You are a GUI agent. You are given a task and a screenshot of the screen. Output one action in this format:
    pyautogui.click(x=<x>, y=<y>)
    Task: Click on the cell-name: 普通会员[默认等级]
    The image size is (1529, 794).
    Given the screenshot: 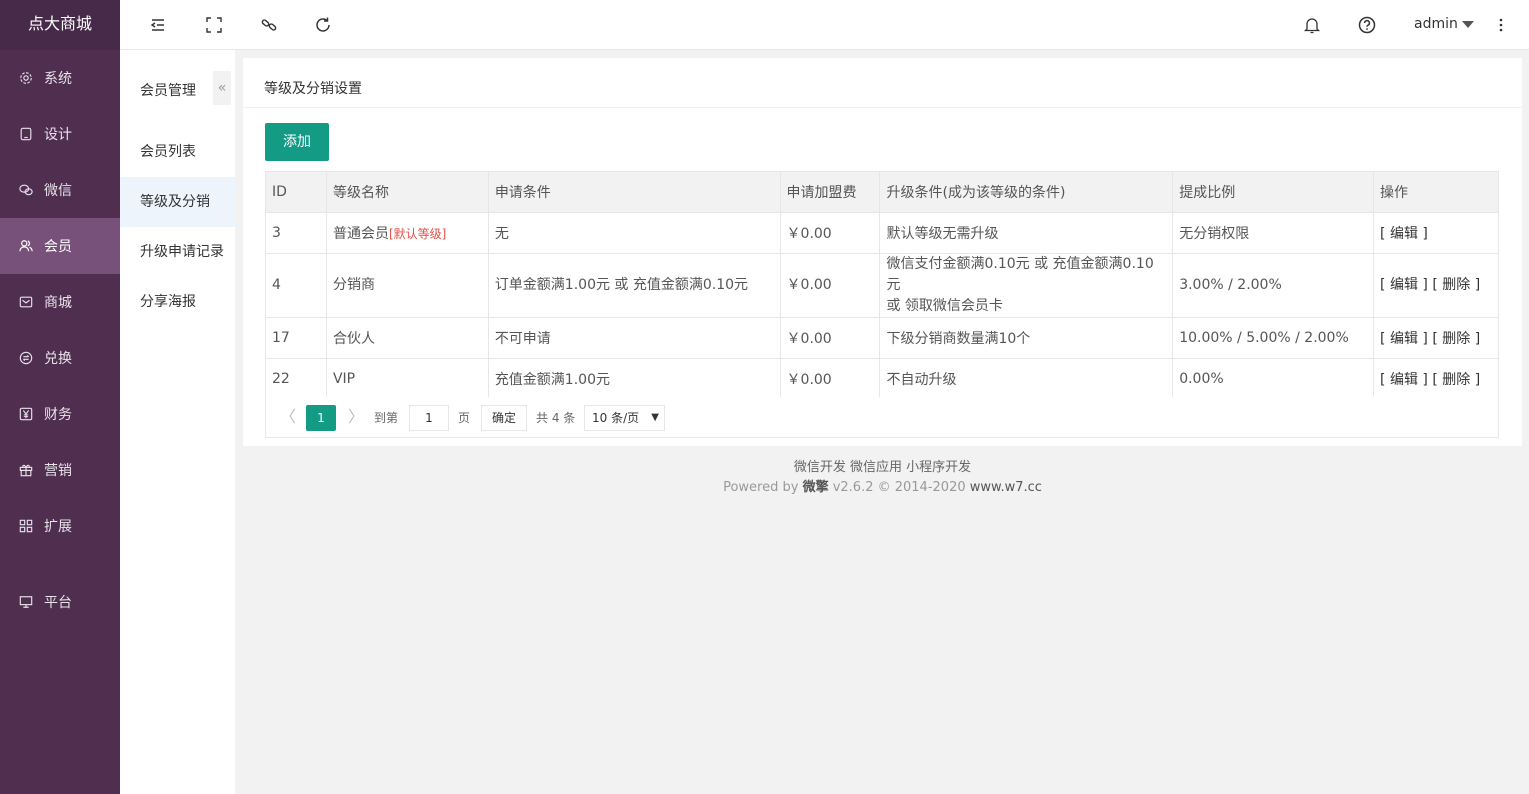 What is the action you would take?
    pyautogui.click(x=407, y=233)
    